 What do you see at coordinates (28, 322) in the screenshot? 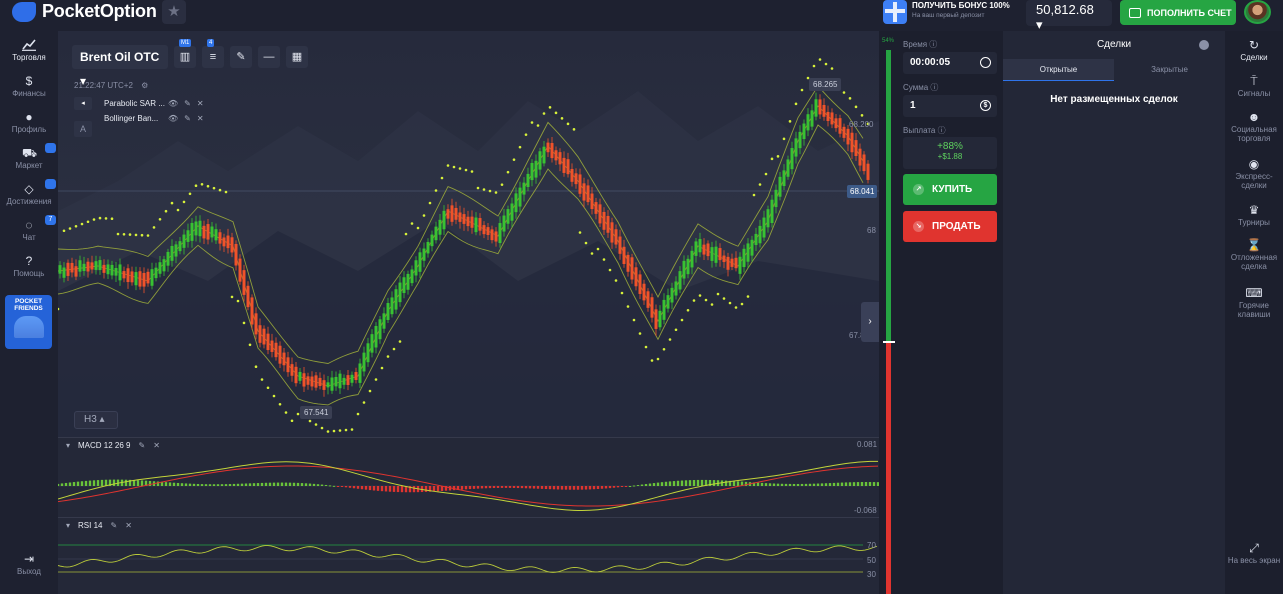
I see `pocket-friends-banner: POCKET FRIENDS` at bounding box center [28, 322].